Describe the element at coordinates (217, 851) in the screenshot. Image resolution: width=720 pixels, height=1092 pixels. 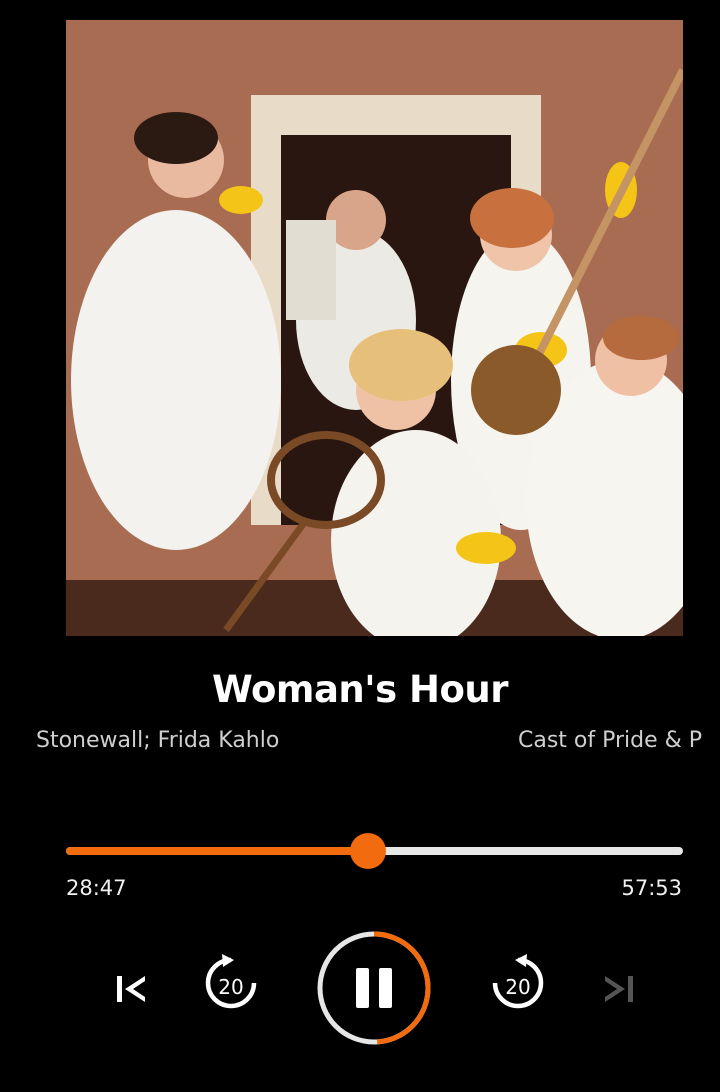
I see `seek-fill` at that location.